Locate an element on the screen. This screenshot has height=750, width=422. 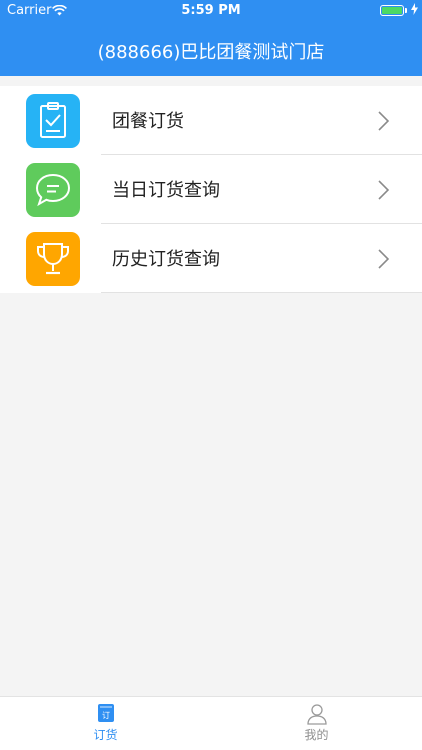
battery-icon is located at coordinates (392, 10).